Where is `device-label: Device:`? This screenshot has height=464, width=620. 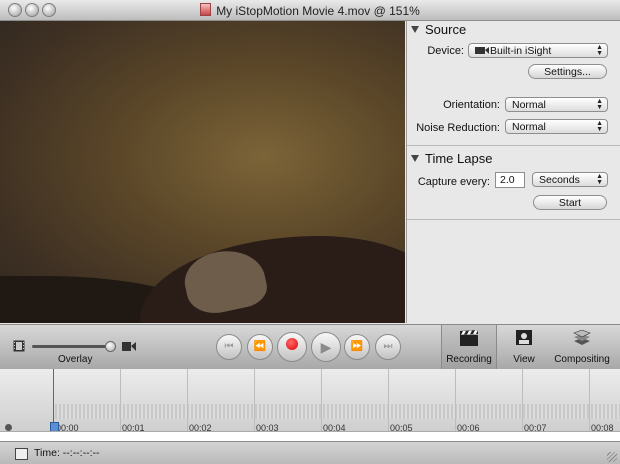 device-label: Device: is located at coordinates (445, 51).